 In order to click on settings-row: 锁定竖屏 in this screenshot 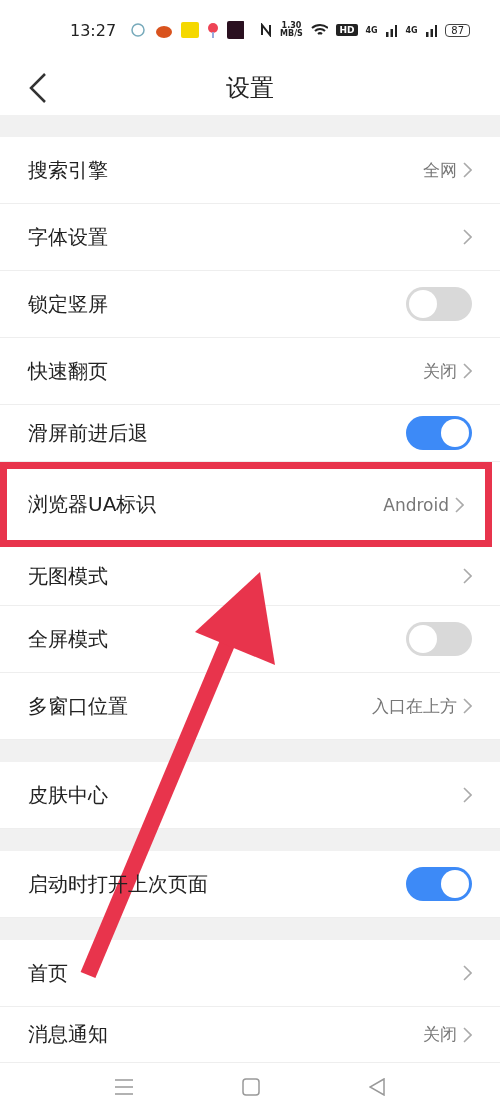, I will do `click(250, 304)`.